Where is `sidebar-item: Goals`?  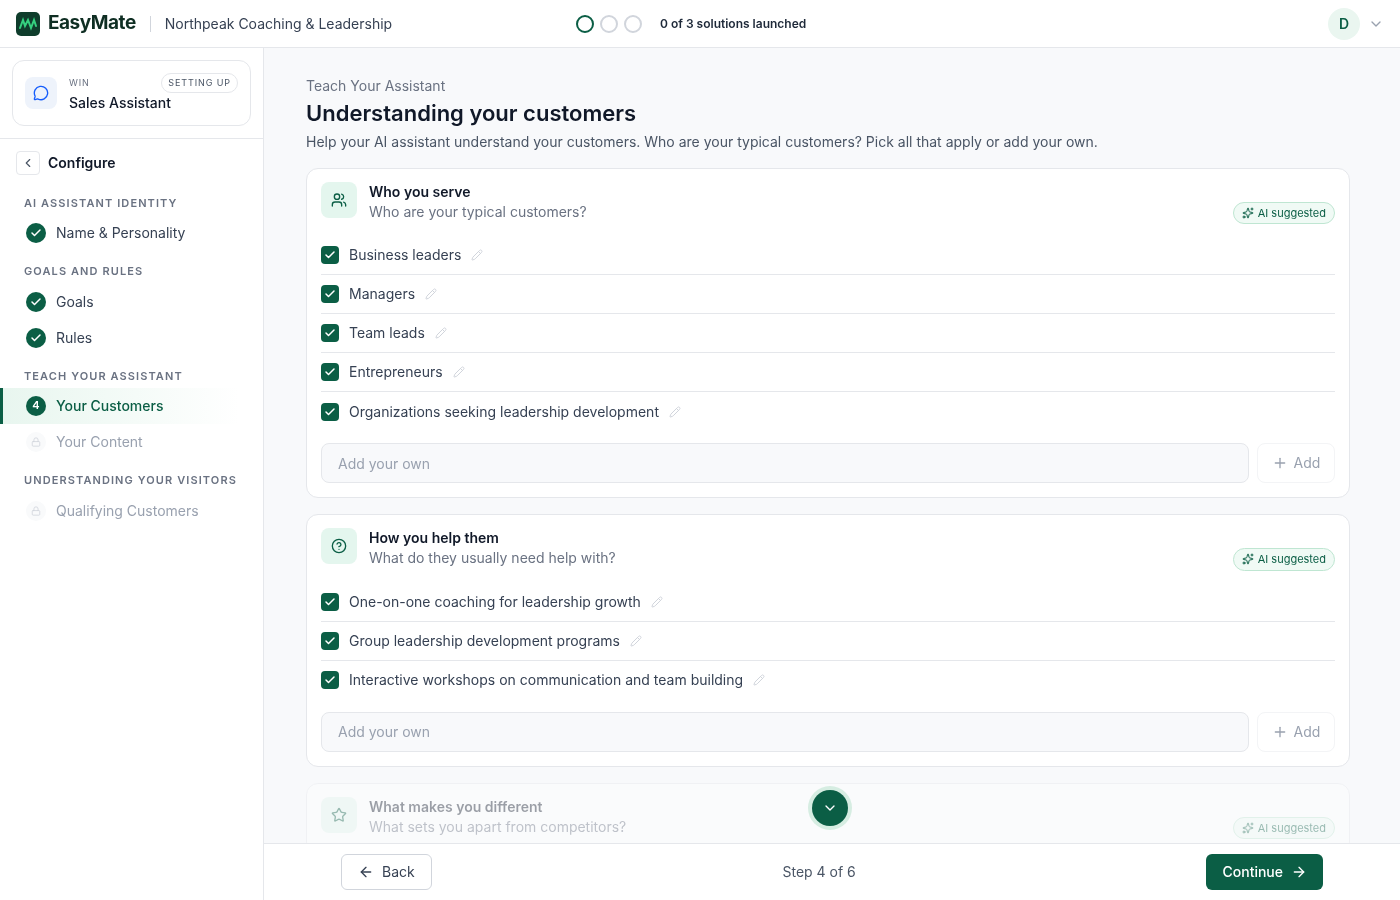 sidebar-item: Goals is located at coordinates (119, 301).